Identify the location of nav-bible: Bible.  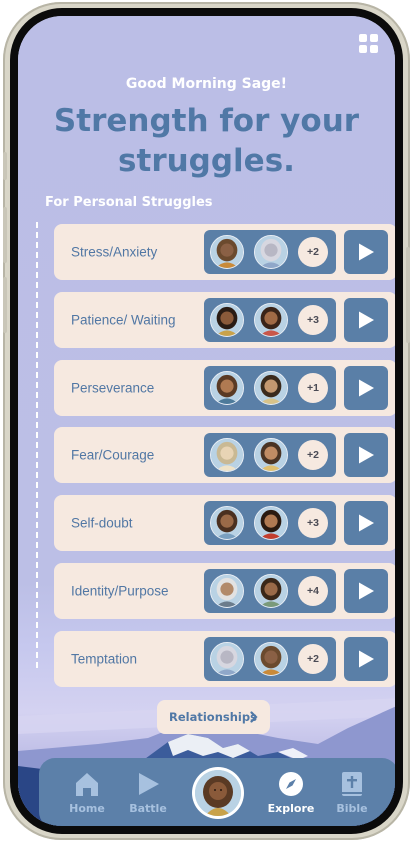
(352, 792).